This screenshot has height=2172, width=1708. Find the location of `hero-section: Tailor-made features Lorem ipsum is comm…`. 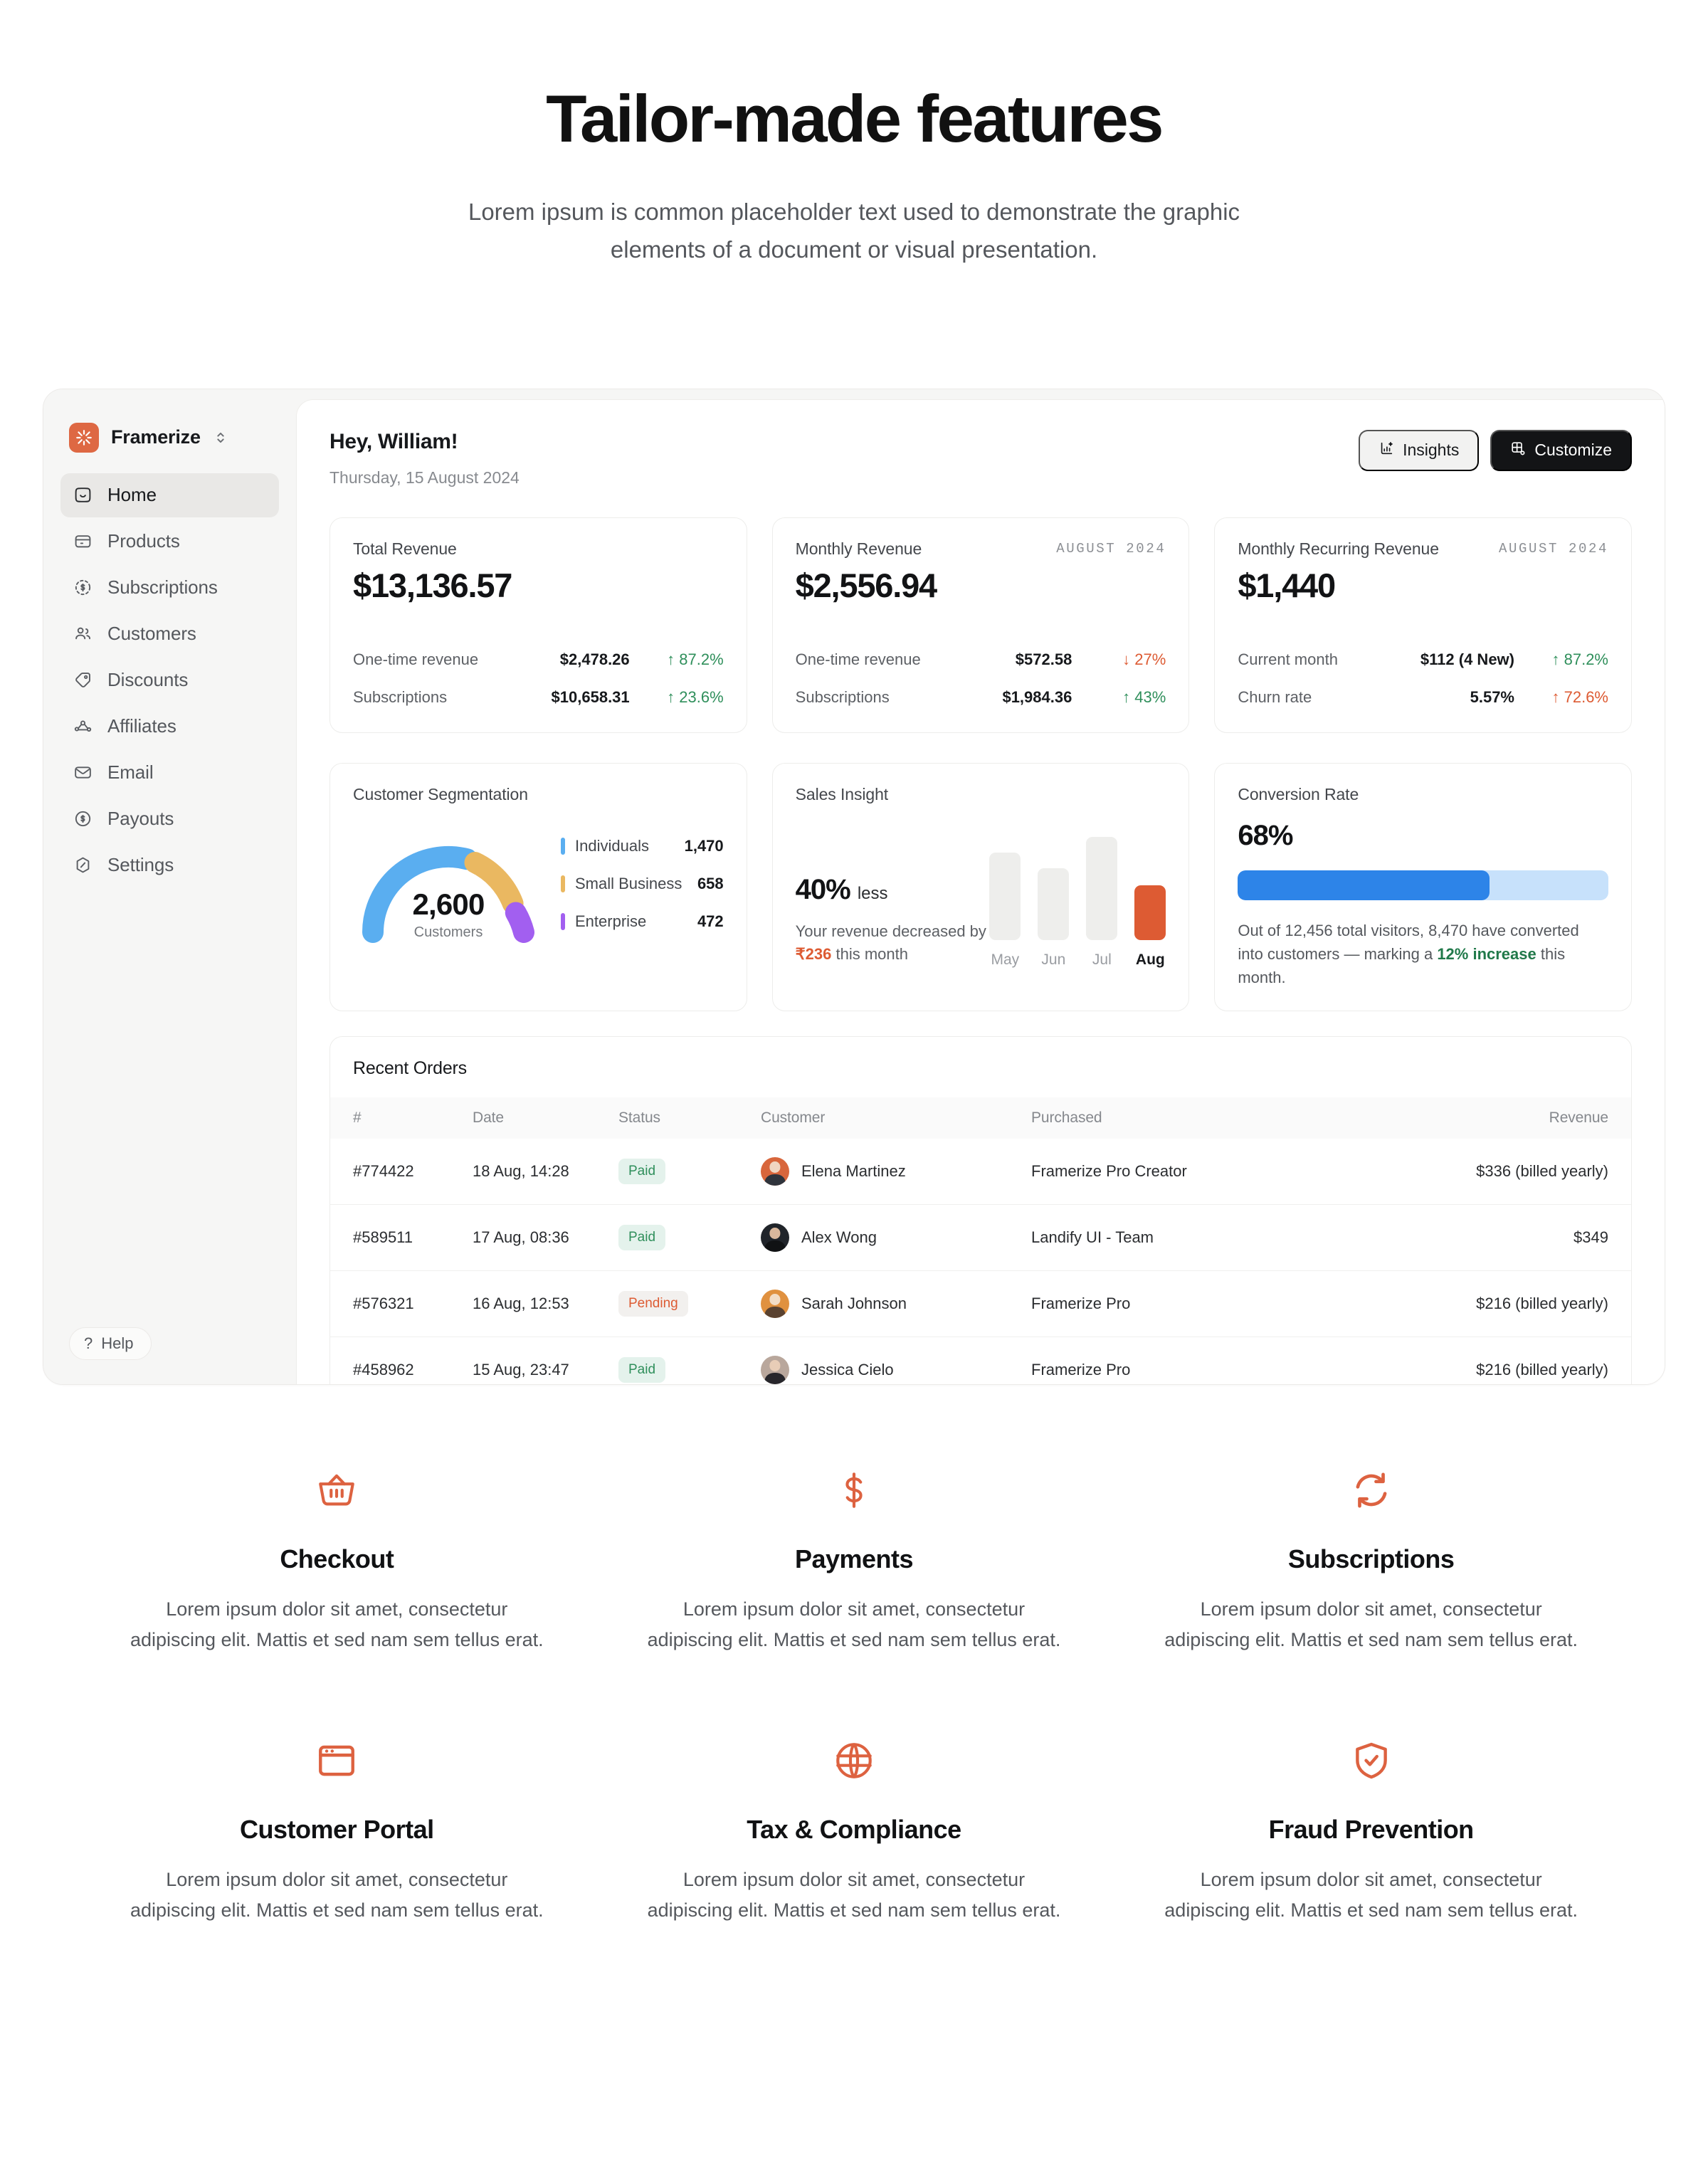

hero-section: Tailor-made features Lorem ipsum is comm… is located at coordinates (854, 134).